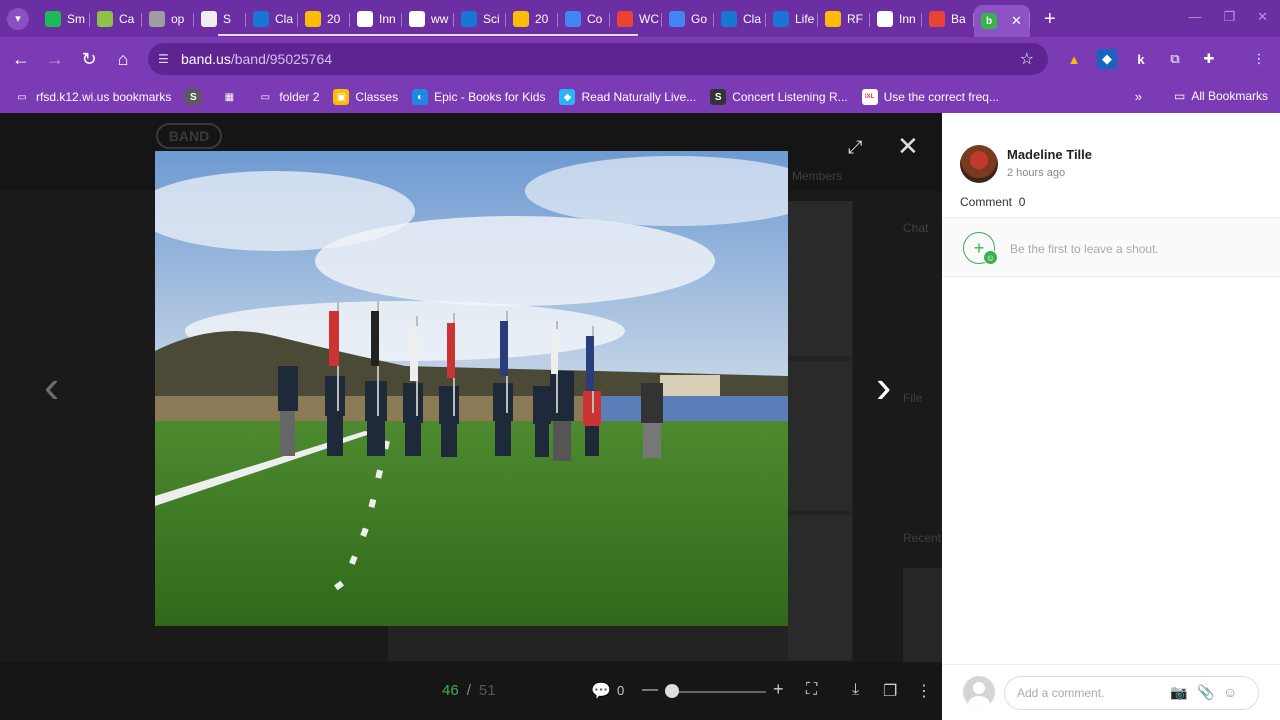  I want to click on user-avatar, so click(979, 692).